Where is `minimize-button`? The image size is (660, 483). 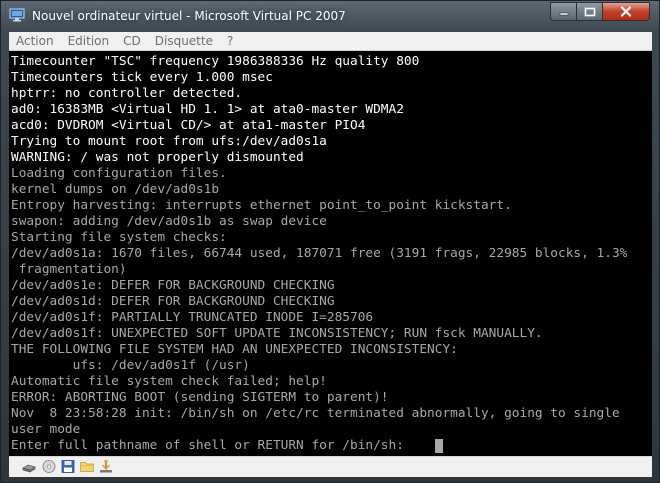
minimize-button is located at coordinates (563, 11).